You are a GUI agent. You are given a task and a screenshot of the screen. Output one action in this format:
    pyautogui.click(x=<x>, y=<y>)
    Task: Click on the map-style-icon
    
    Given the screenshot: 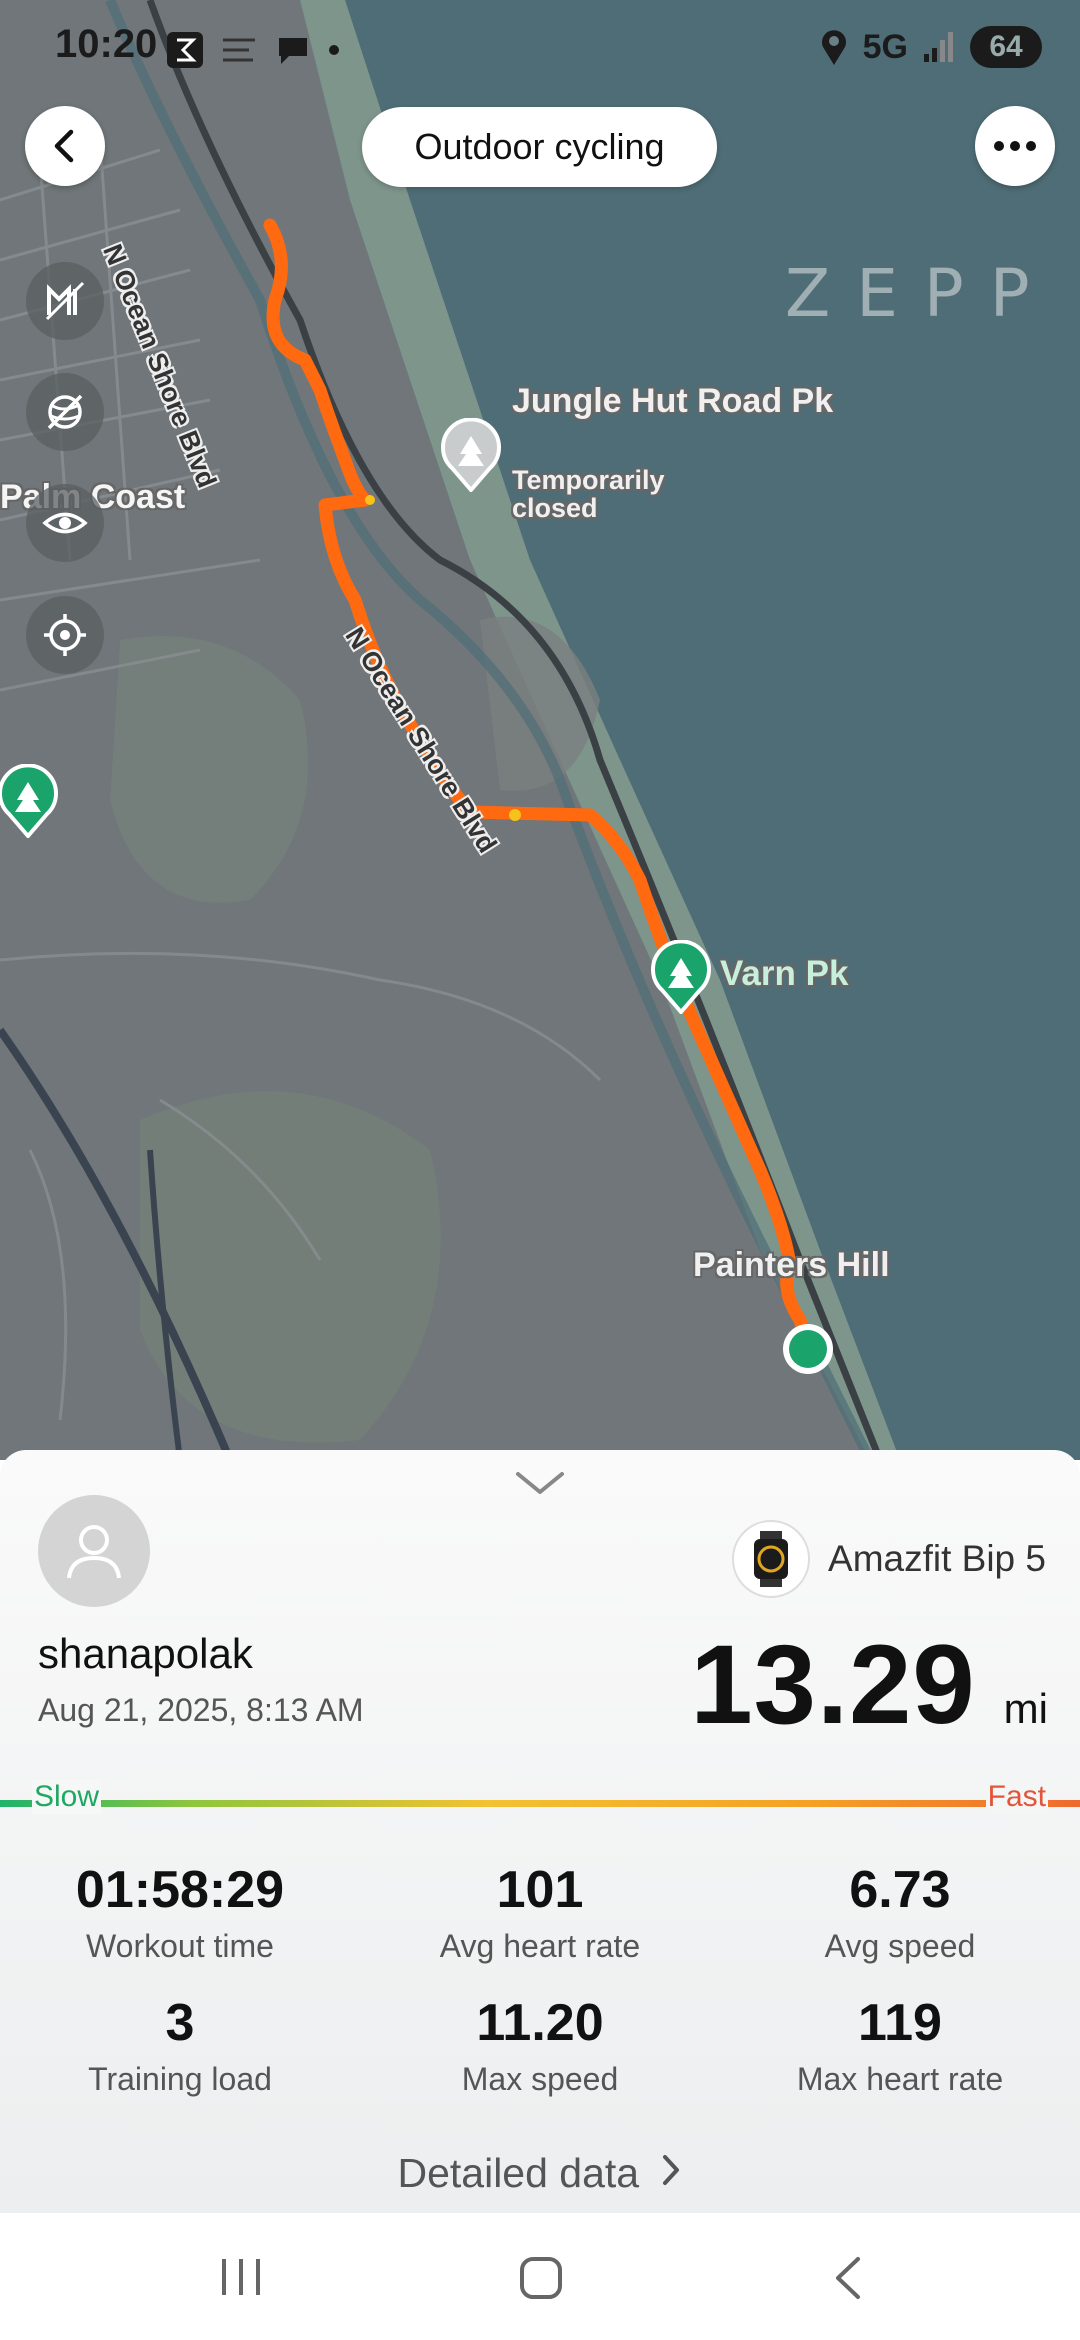 What is the action you would take?
    pyautogui.click(x=65, y=301)
    